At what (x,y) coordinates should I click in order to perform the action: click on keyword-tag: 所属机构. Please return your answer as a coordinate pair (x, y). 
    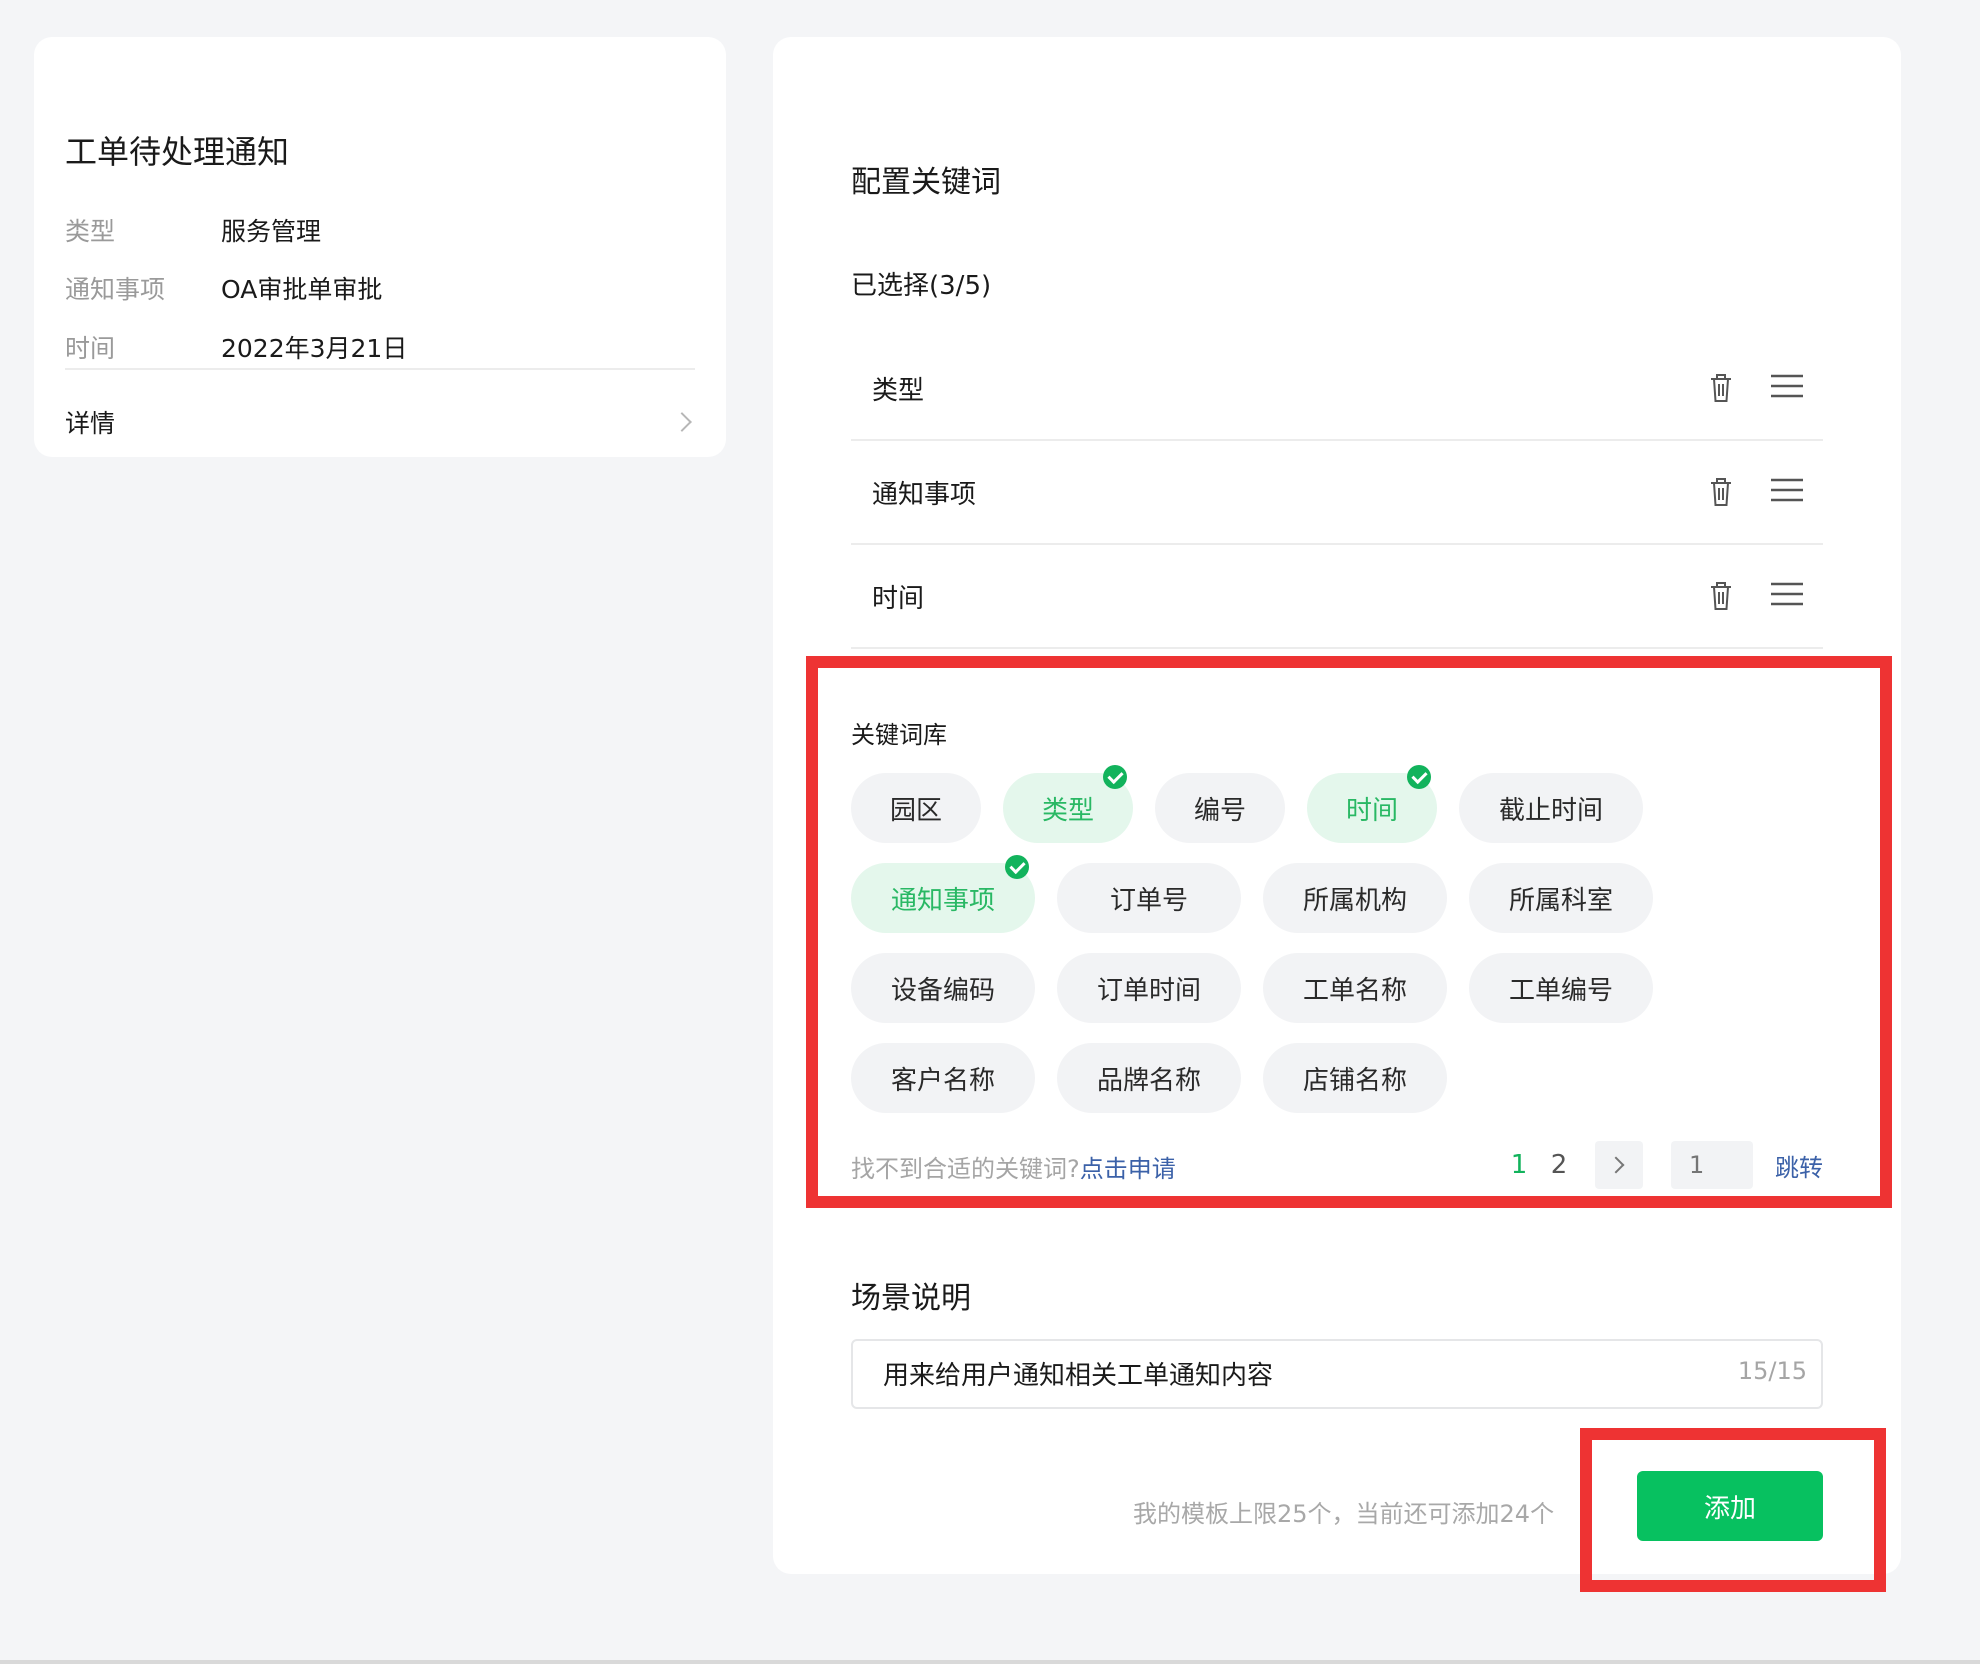
    Looking at the image, I should click on (1355, 898).